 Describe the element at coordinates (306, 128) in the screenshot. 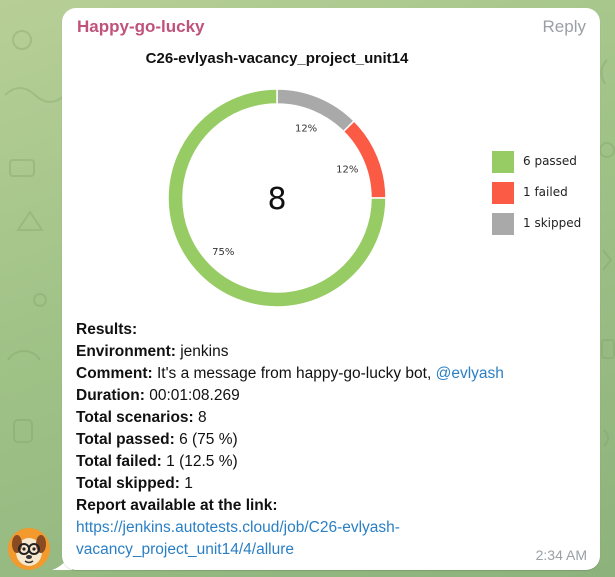

I see `slice-label-skipped: 12%` at that location.